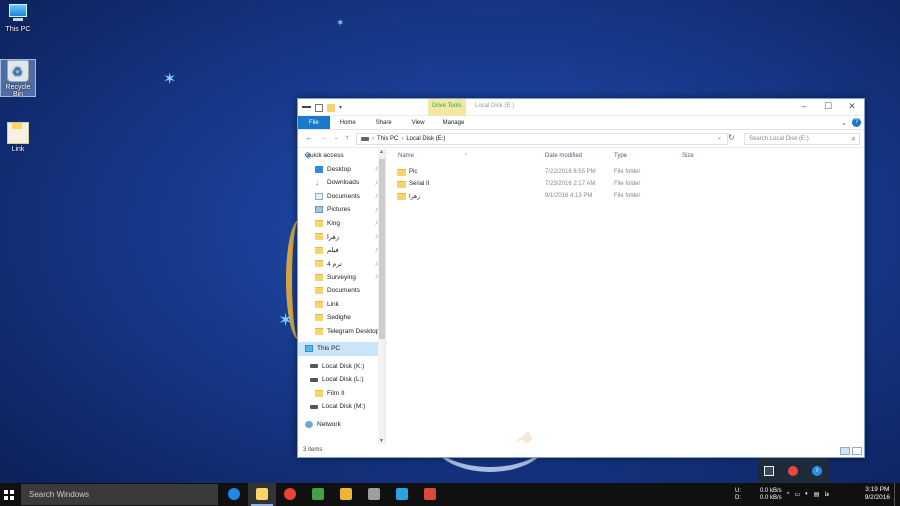 Image resolution: width=900 pixels, height=506 pixels. What do you see at coordinates (384, 122) in the screenshot?
I see `tab-share: Share` at bounding box center [384, 122].